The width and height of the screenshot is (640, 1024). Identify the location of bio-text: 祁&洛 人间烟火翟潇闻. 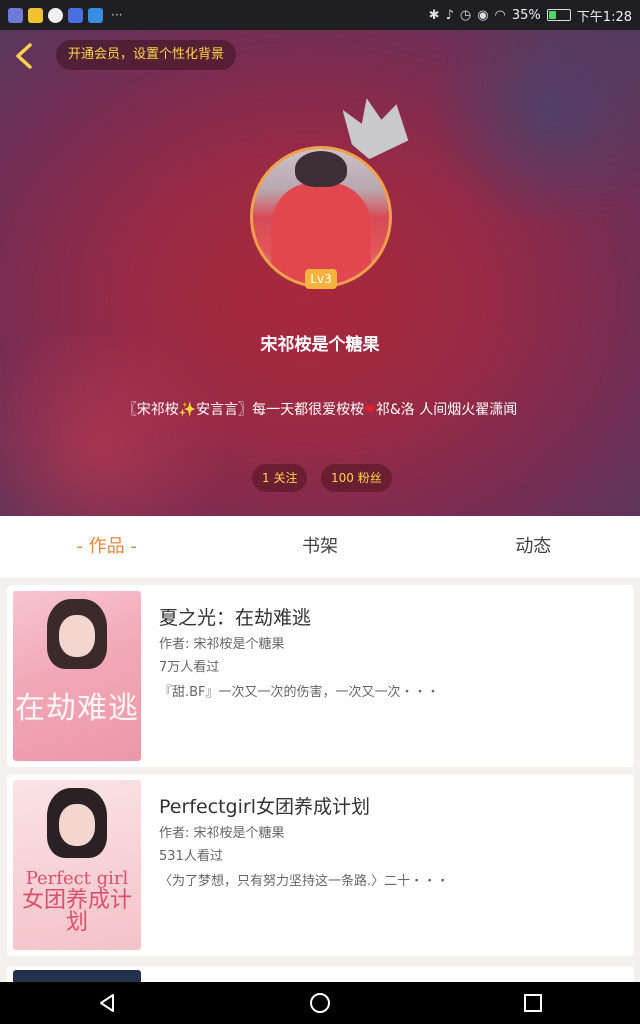
(446, 410).